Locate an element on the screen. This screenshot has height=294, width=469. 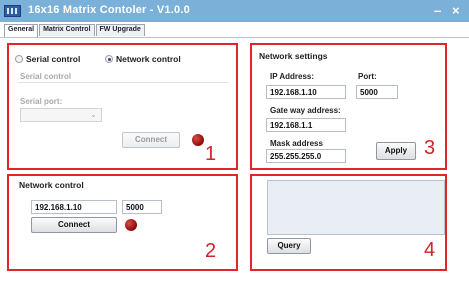
panel-number-3: 3 is located at coordinates (430, 148).